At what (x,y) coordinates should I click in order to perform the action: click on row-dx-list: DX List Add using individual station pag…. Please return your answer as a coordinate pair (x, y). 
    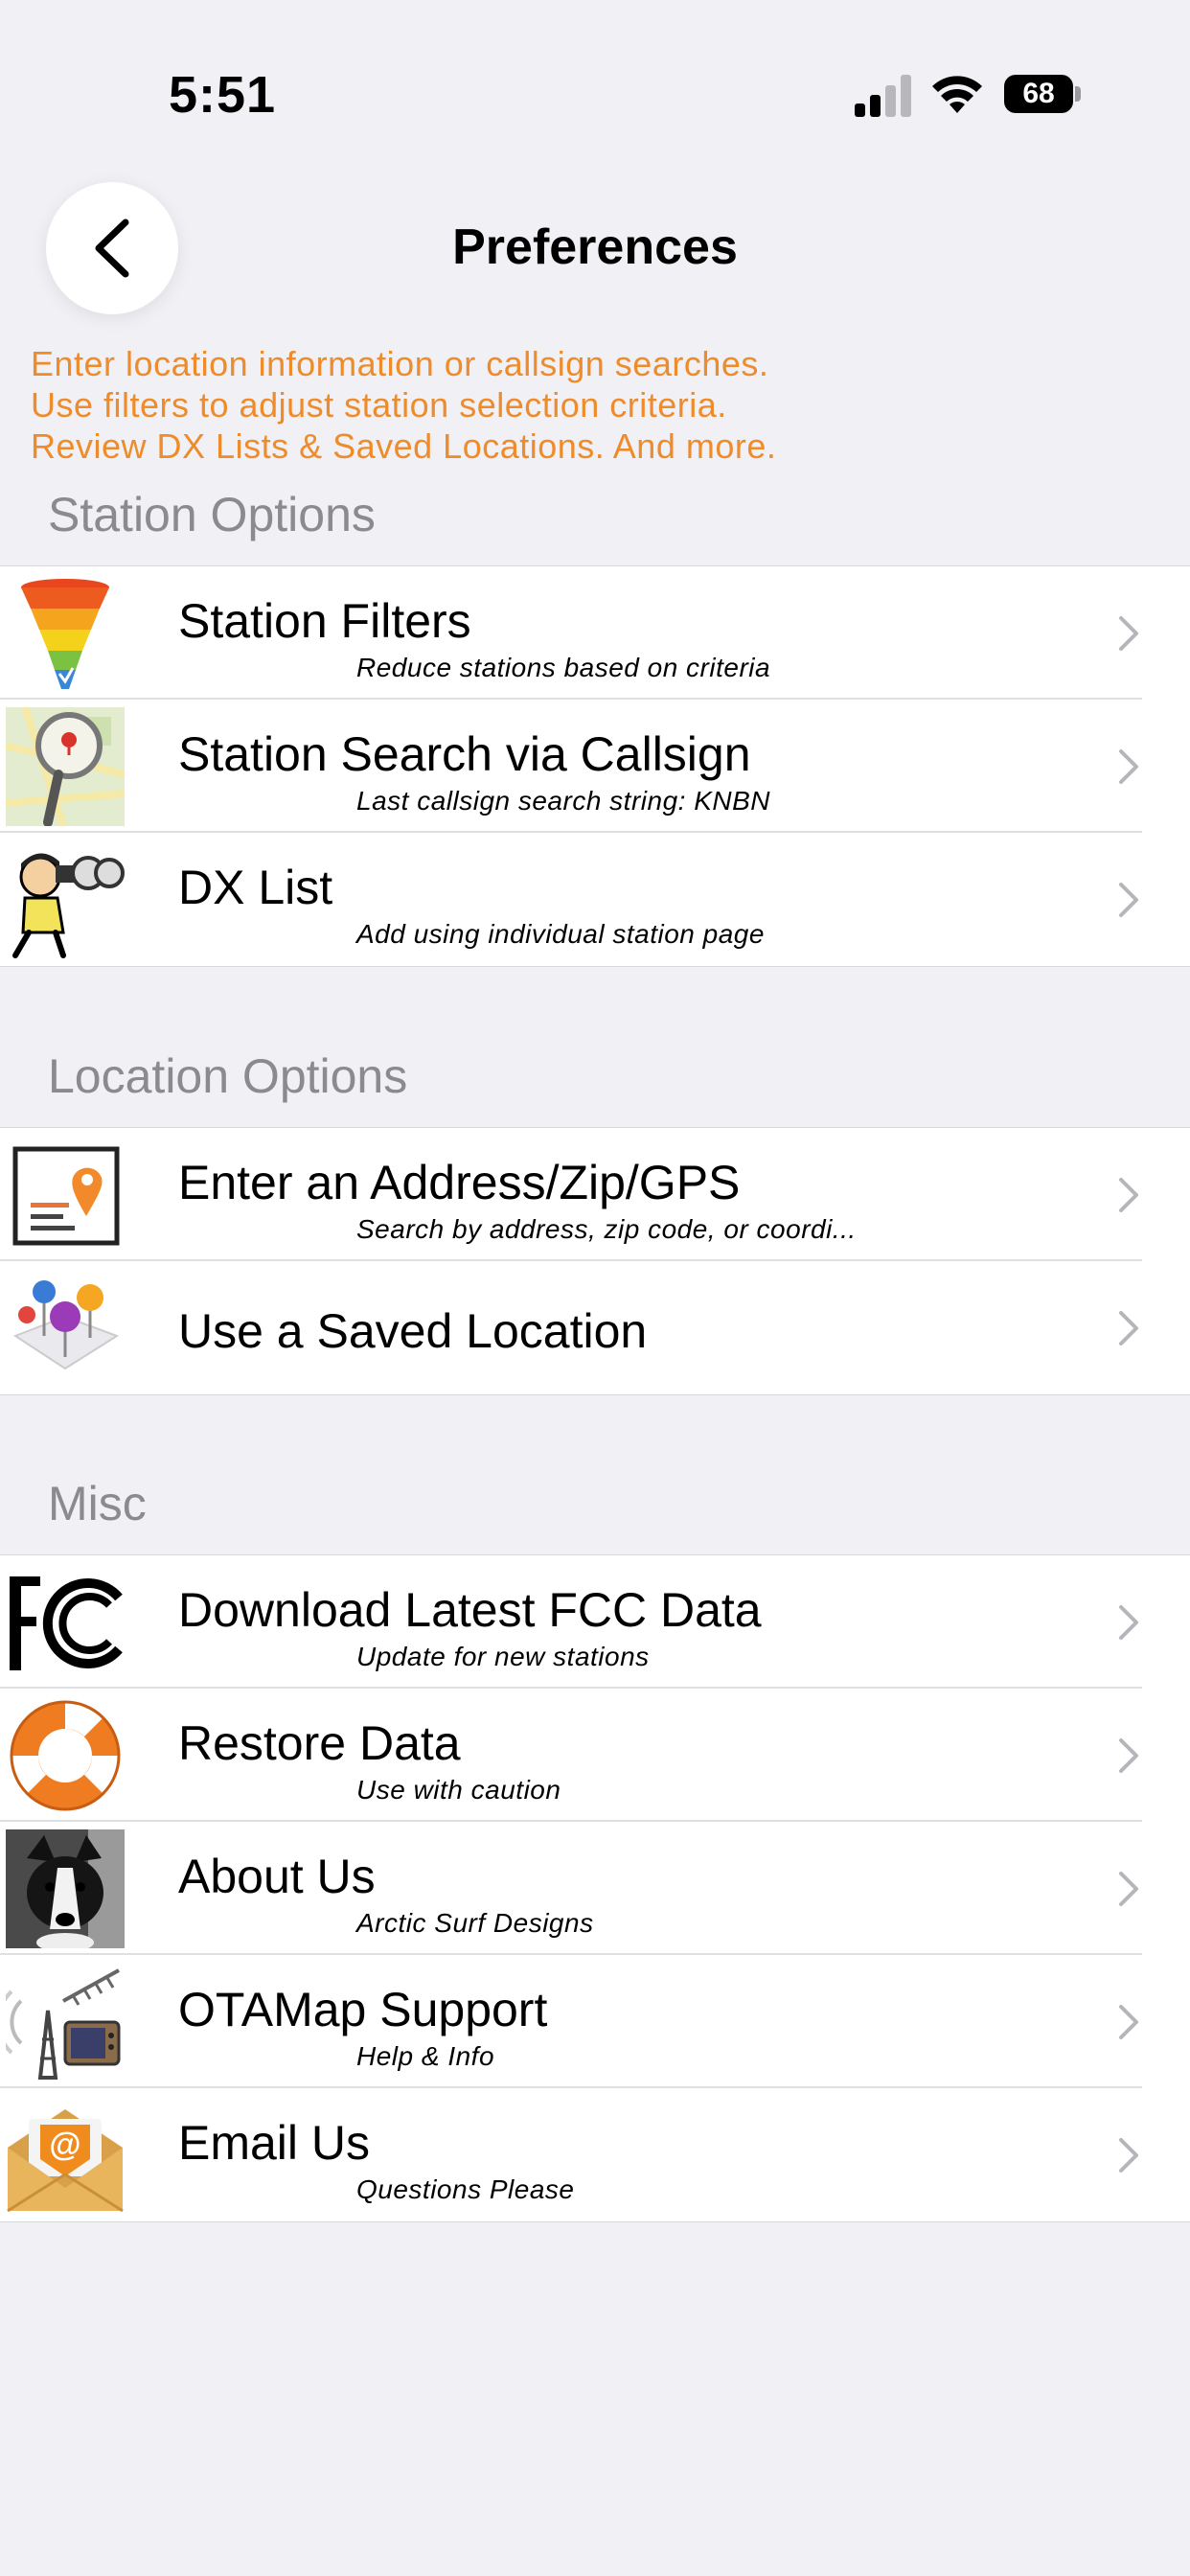
    Looking at the image, I should click on (595, 899).